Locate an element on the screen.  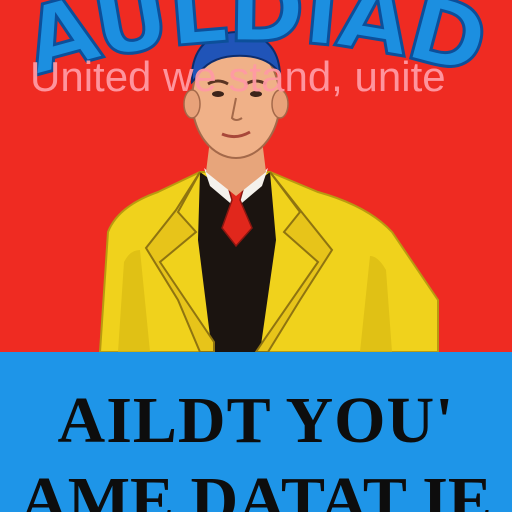
banner-line-1: AILDT YOU' is located at coordinates (256, 420).